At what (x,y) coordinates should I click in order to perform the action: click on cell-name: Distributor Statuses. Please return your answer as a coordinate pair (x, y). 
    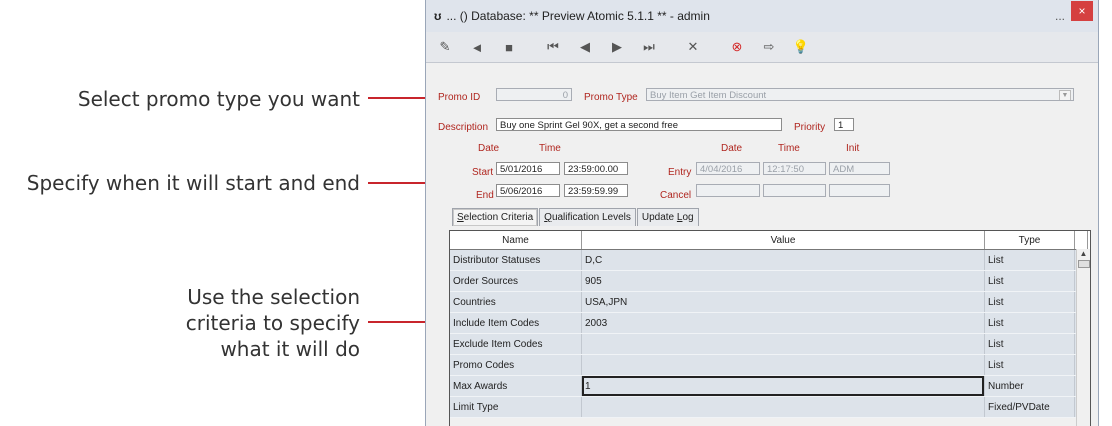
    Looking at the image, I should click on (516, 260).